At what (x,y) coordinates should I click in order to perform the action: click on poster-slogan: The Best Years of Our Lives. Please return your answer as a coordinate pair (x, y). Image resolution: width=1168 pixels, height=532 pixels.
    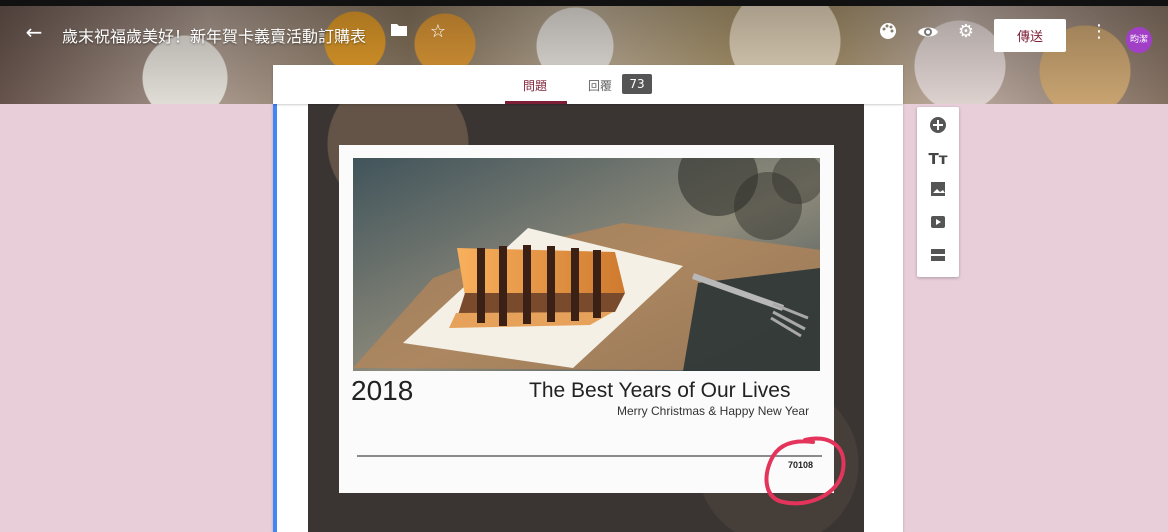
    Looking at the image, I should click on (660, 390).